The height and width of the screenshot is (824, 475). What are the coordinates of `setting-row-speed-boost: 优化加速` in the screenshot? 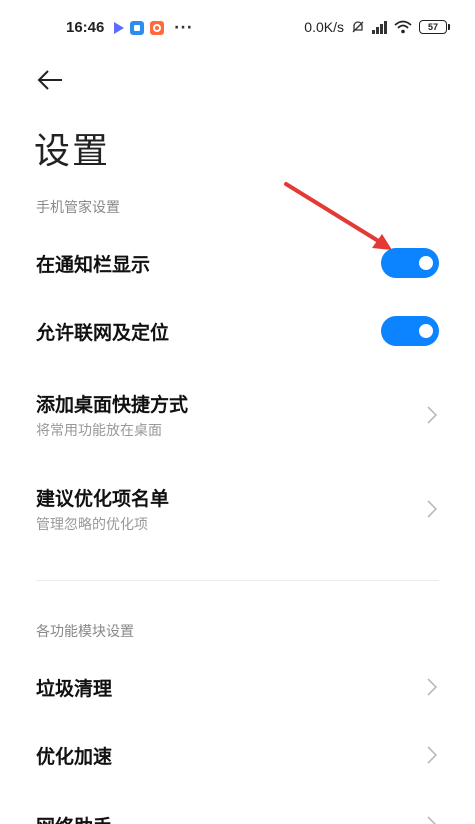 It's located at (237, 756).